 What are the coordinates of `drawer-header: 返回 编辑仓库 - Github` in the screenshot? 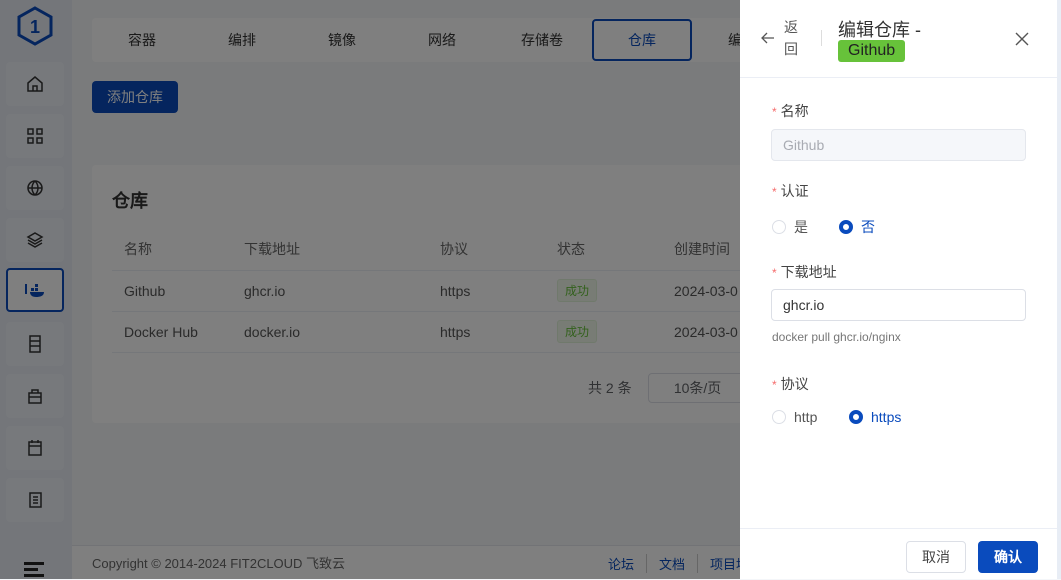 It's located at (898, 39).